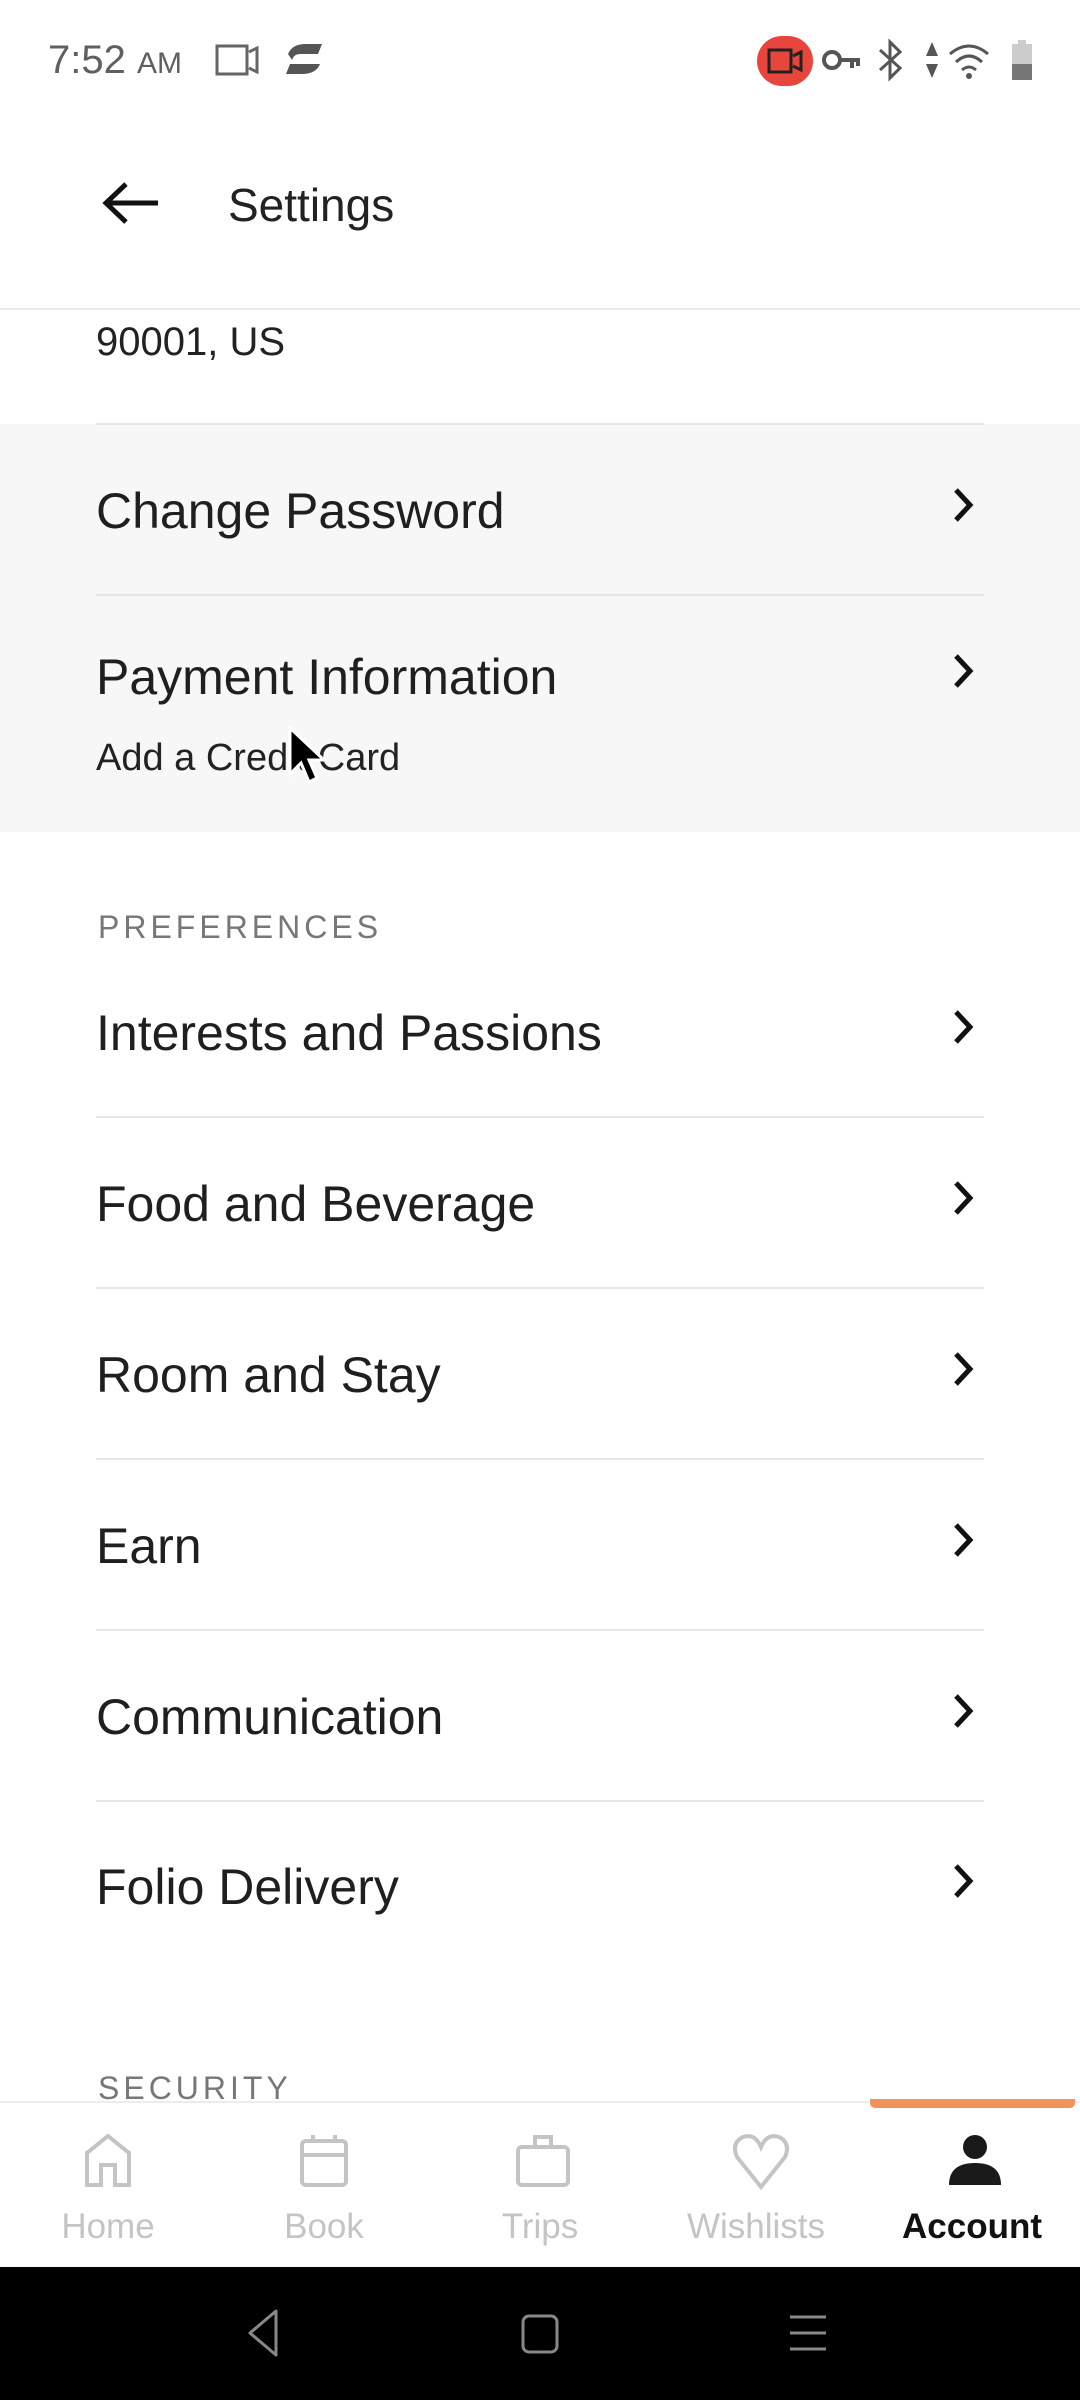 The image size is (1080, 2400). What do you see at coordinates (191, 342) in the screenshot?
I see `address-text: 90001, US` at bounding box center [191, 342].